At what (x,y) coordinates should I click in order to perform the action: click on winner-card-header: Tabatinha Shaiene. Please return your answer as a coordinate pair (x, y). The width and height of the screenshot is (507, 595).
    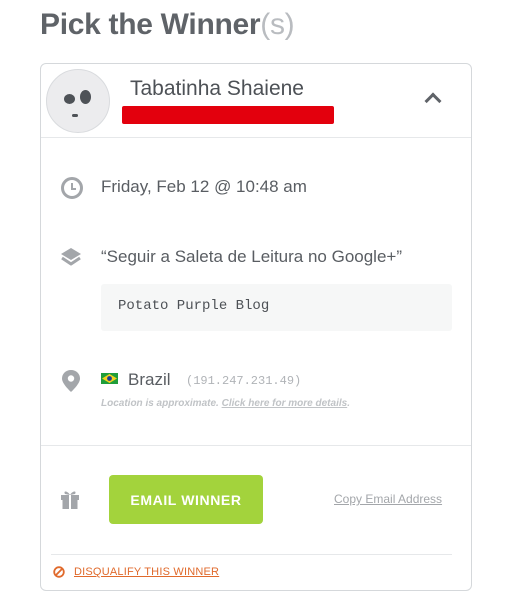
    Looking at the image, I should click on (256, 101).